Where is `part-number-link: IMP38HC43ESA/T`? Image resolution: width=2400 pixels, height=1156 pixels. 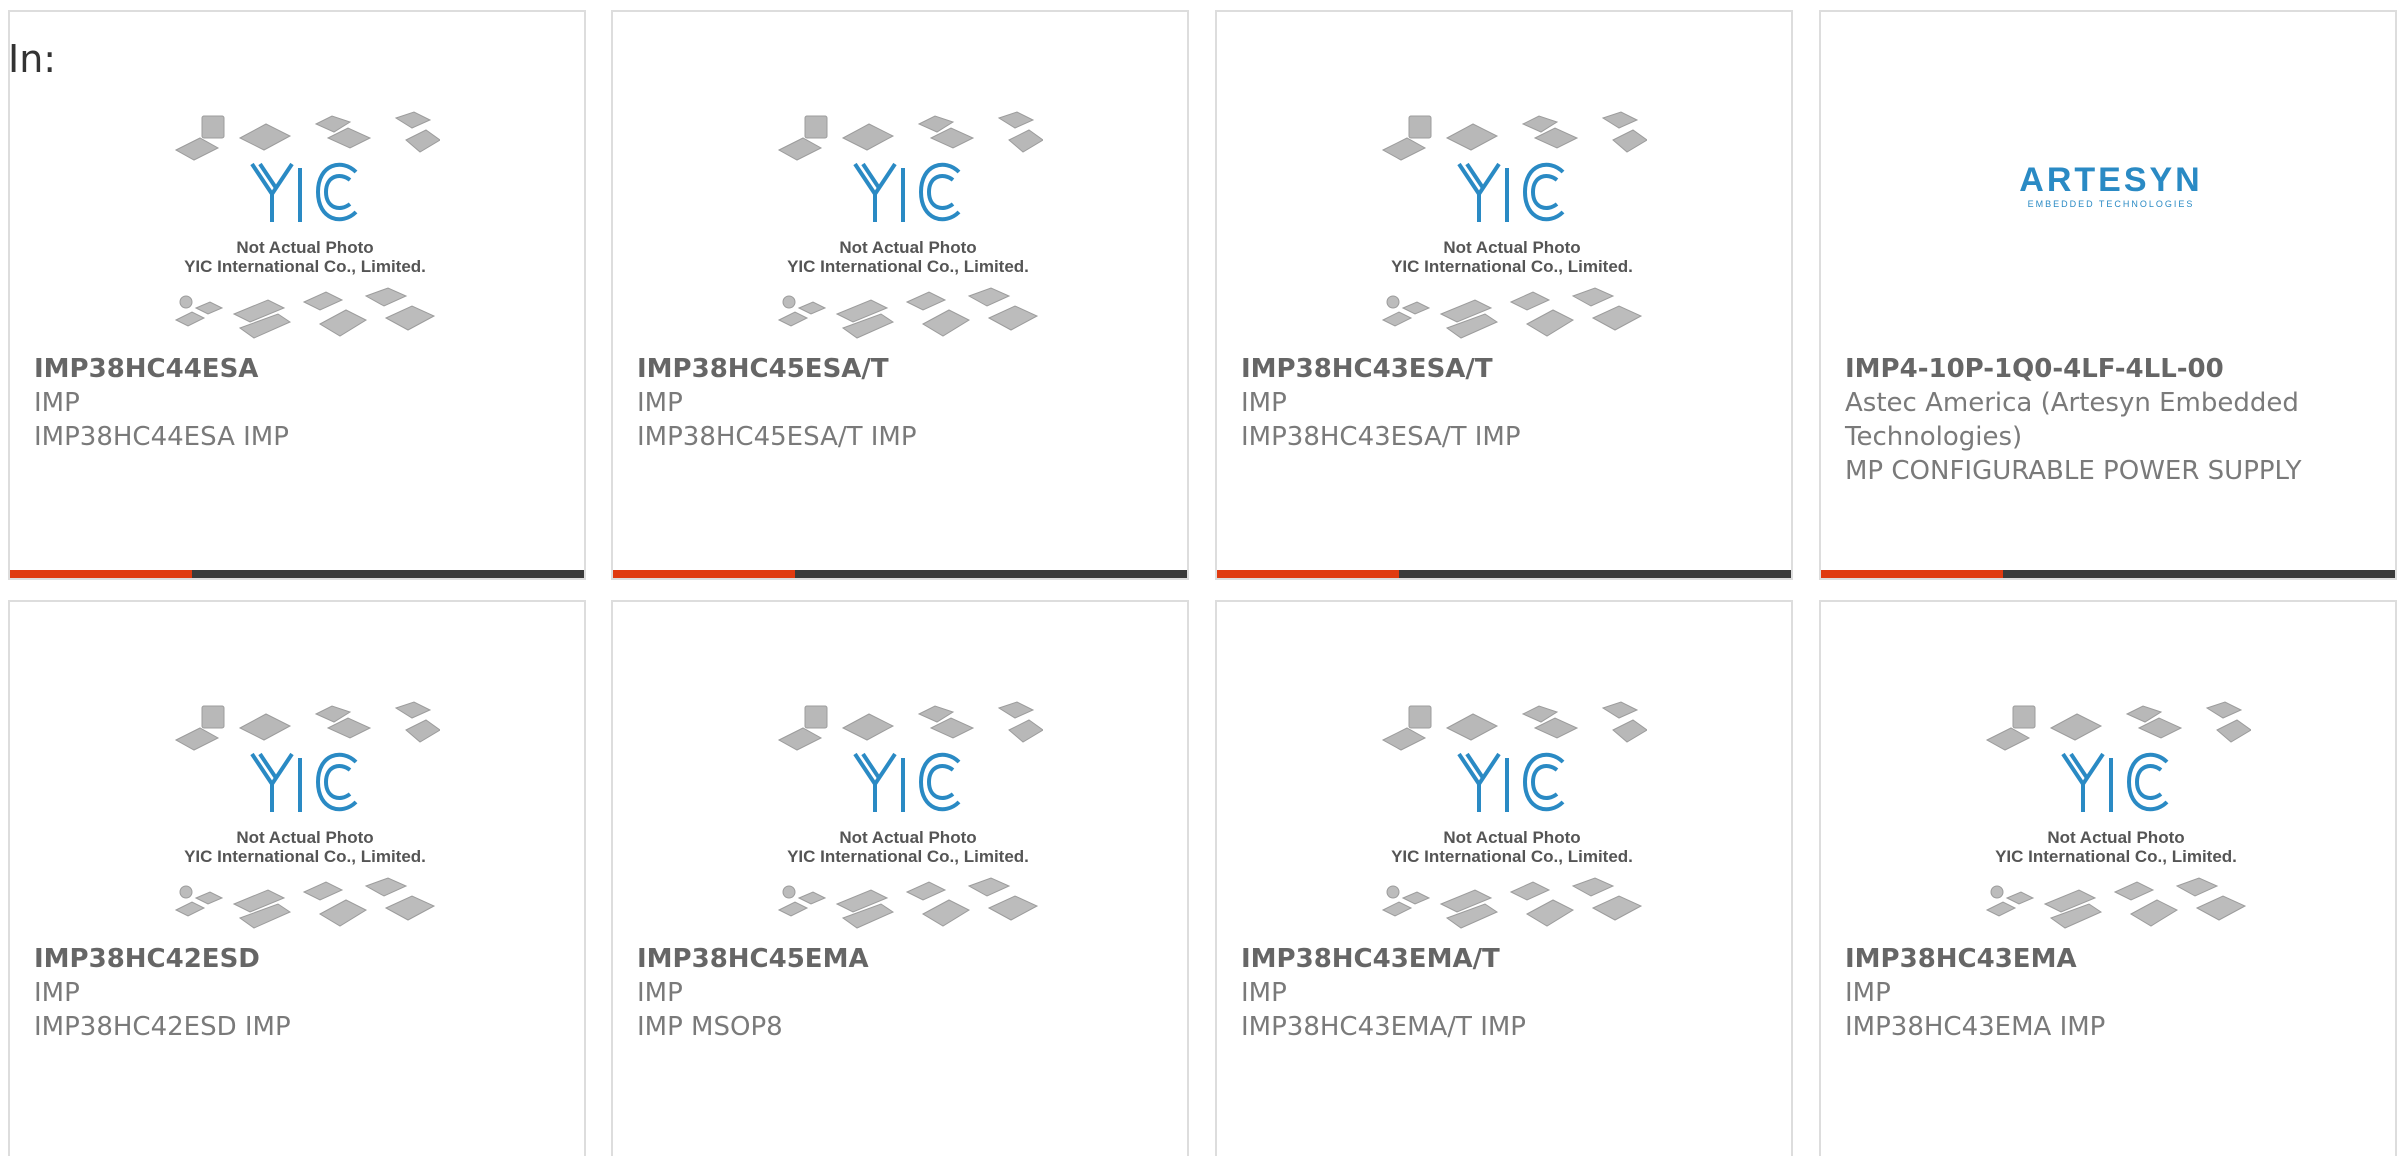
part-number-link: IMP38HC43ESA/T is located at coordinates (1506, 369).